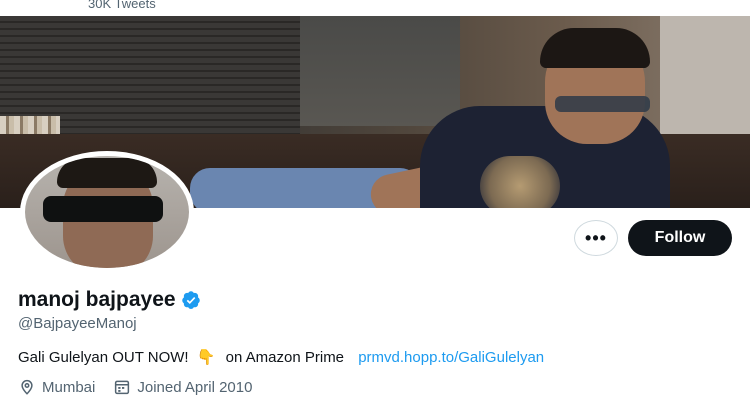 The width and height of the screenshot is (750, 415). I want to click on banner-person-glasses, so click(602, 104).